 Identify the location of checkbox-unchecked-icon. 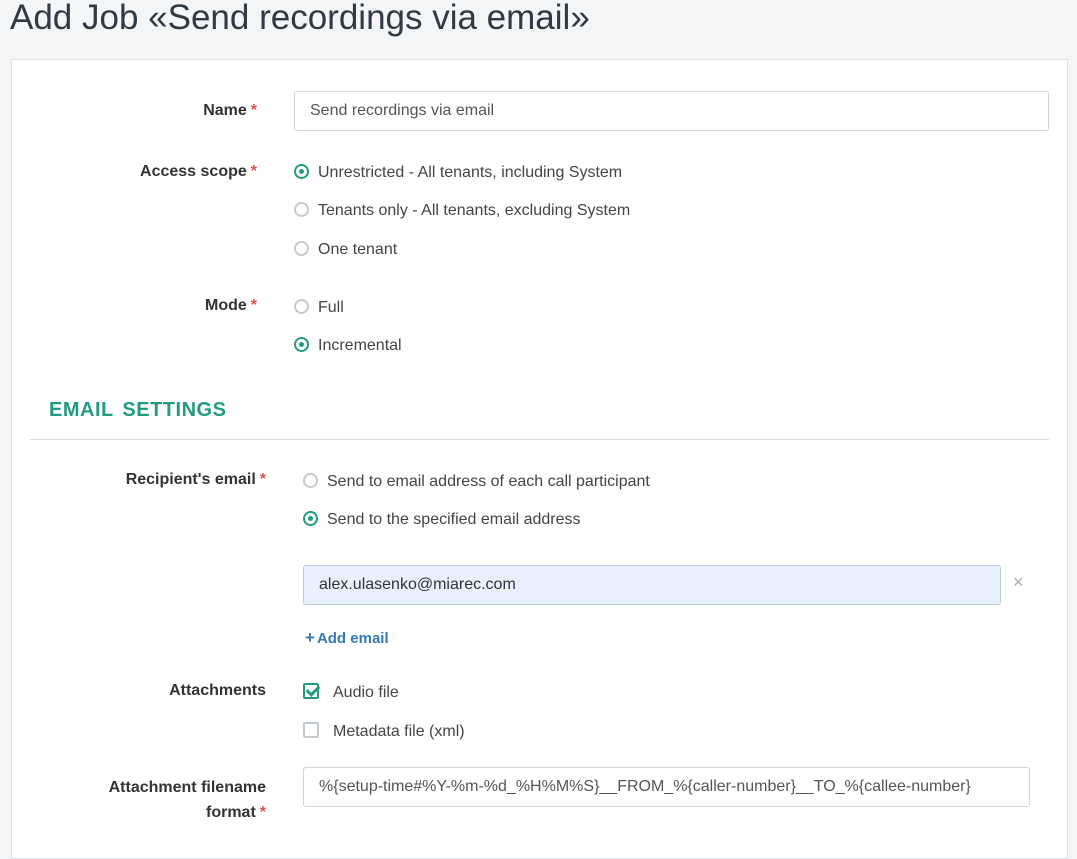
(311, 730).